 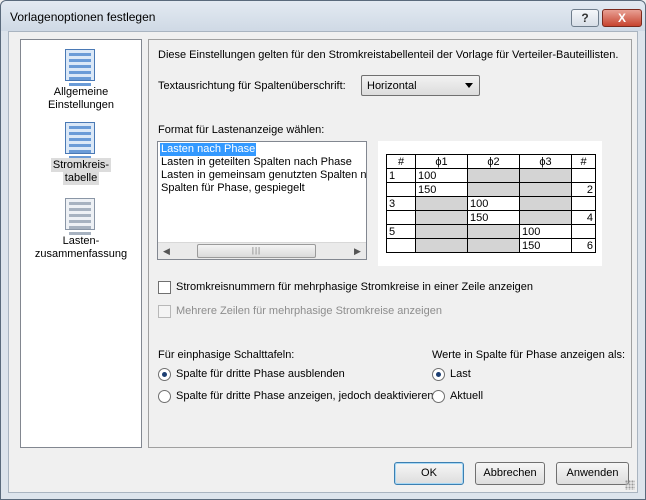 I want to click on list-item: Lasten in geteilten Spalten nach Phase, so click(x=256, y=162).